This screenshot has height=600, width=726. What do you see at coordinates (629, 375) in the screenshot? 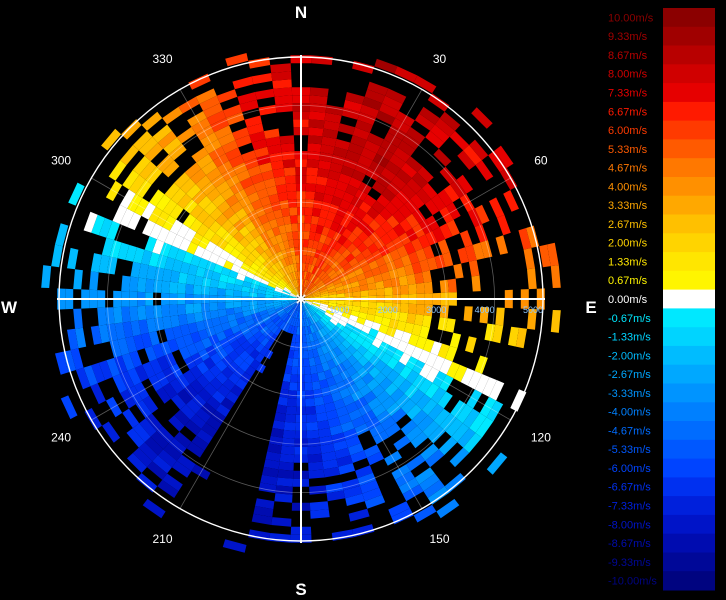
I see `colorbar-label: -2.67m/s` at bounding box center [629, 375].